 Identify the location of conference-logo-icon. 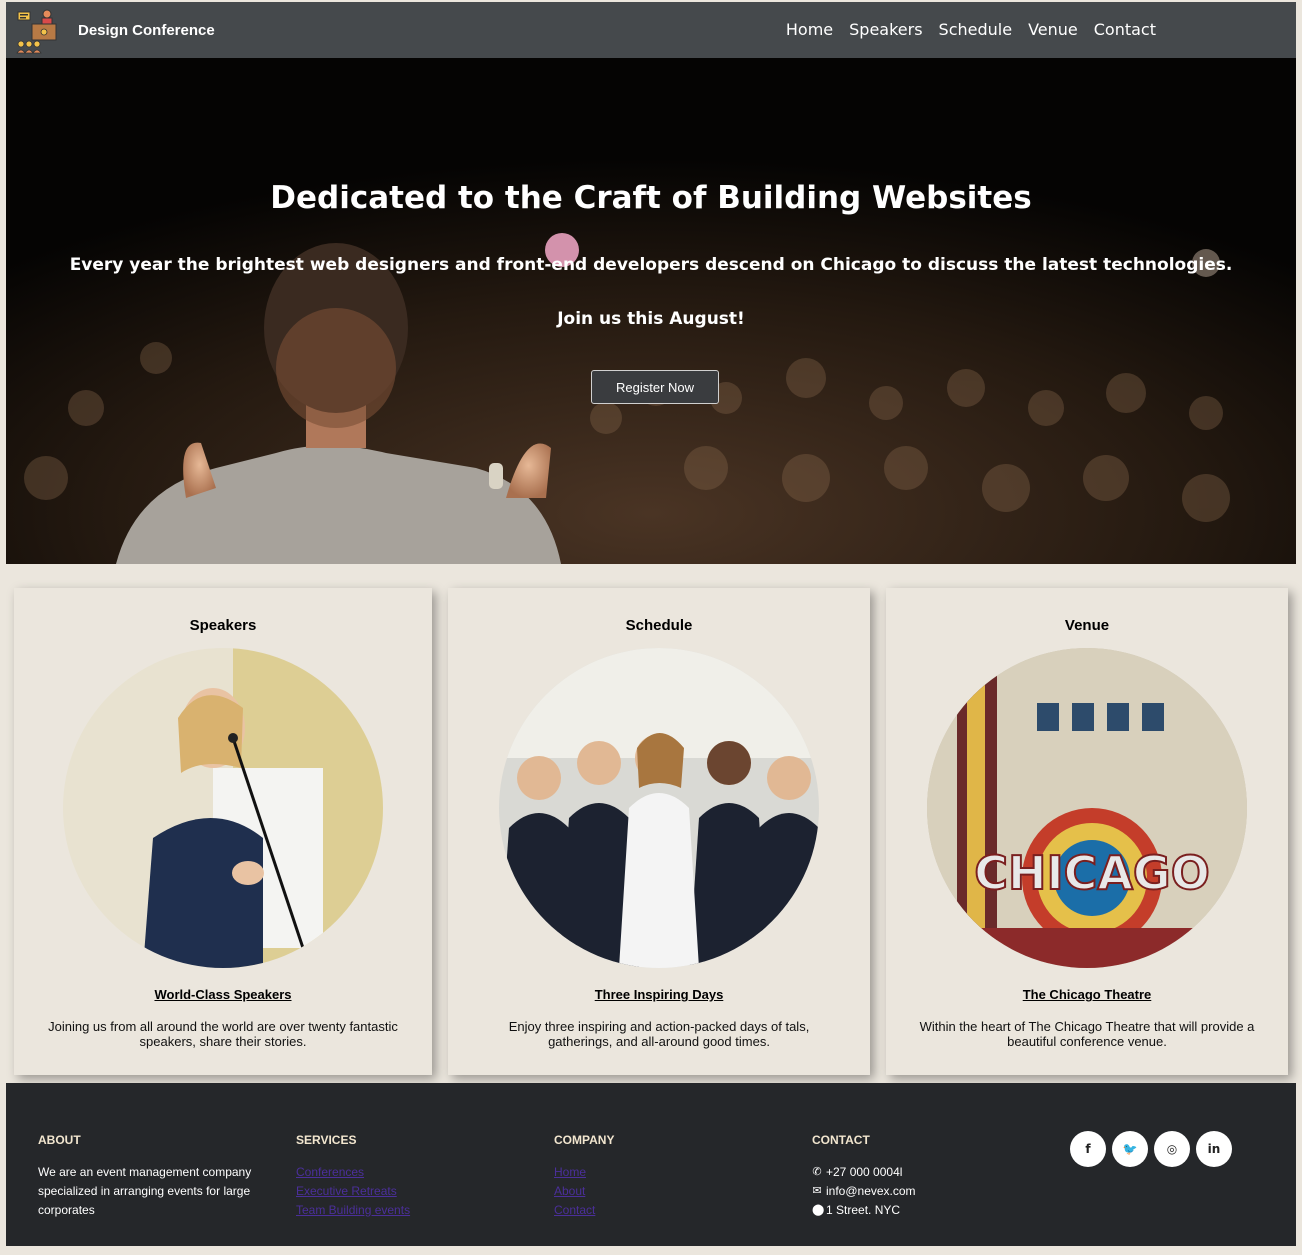
(39, 31).